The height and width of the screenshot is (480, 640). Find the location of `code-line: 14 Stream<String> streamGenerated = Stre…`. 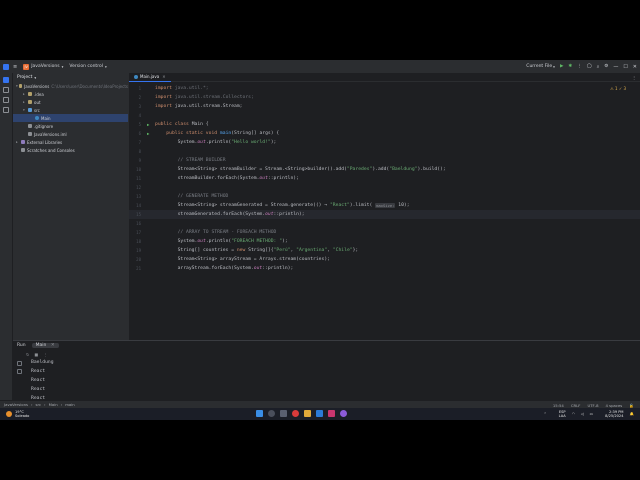

code-line: 14 Stream<String> streamGenerated = Stre… is located at coordinates (384, 205).